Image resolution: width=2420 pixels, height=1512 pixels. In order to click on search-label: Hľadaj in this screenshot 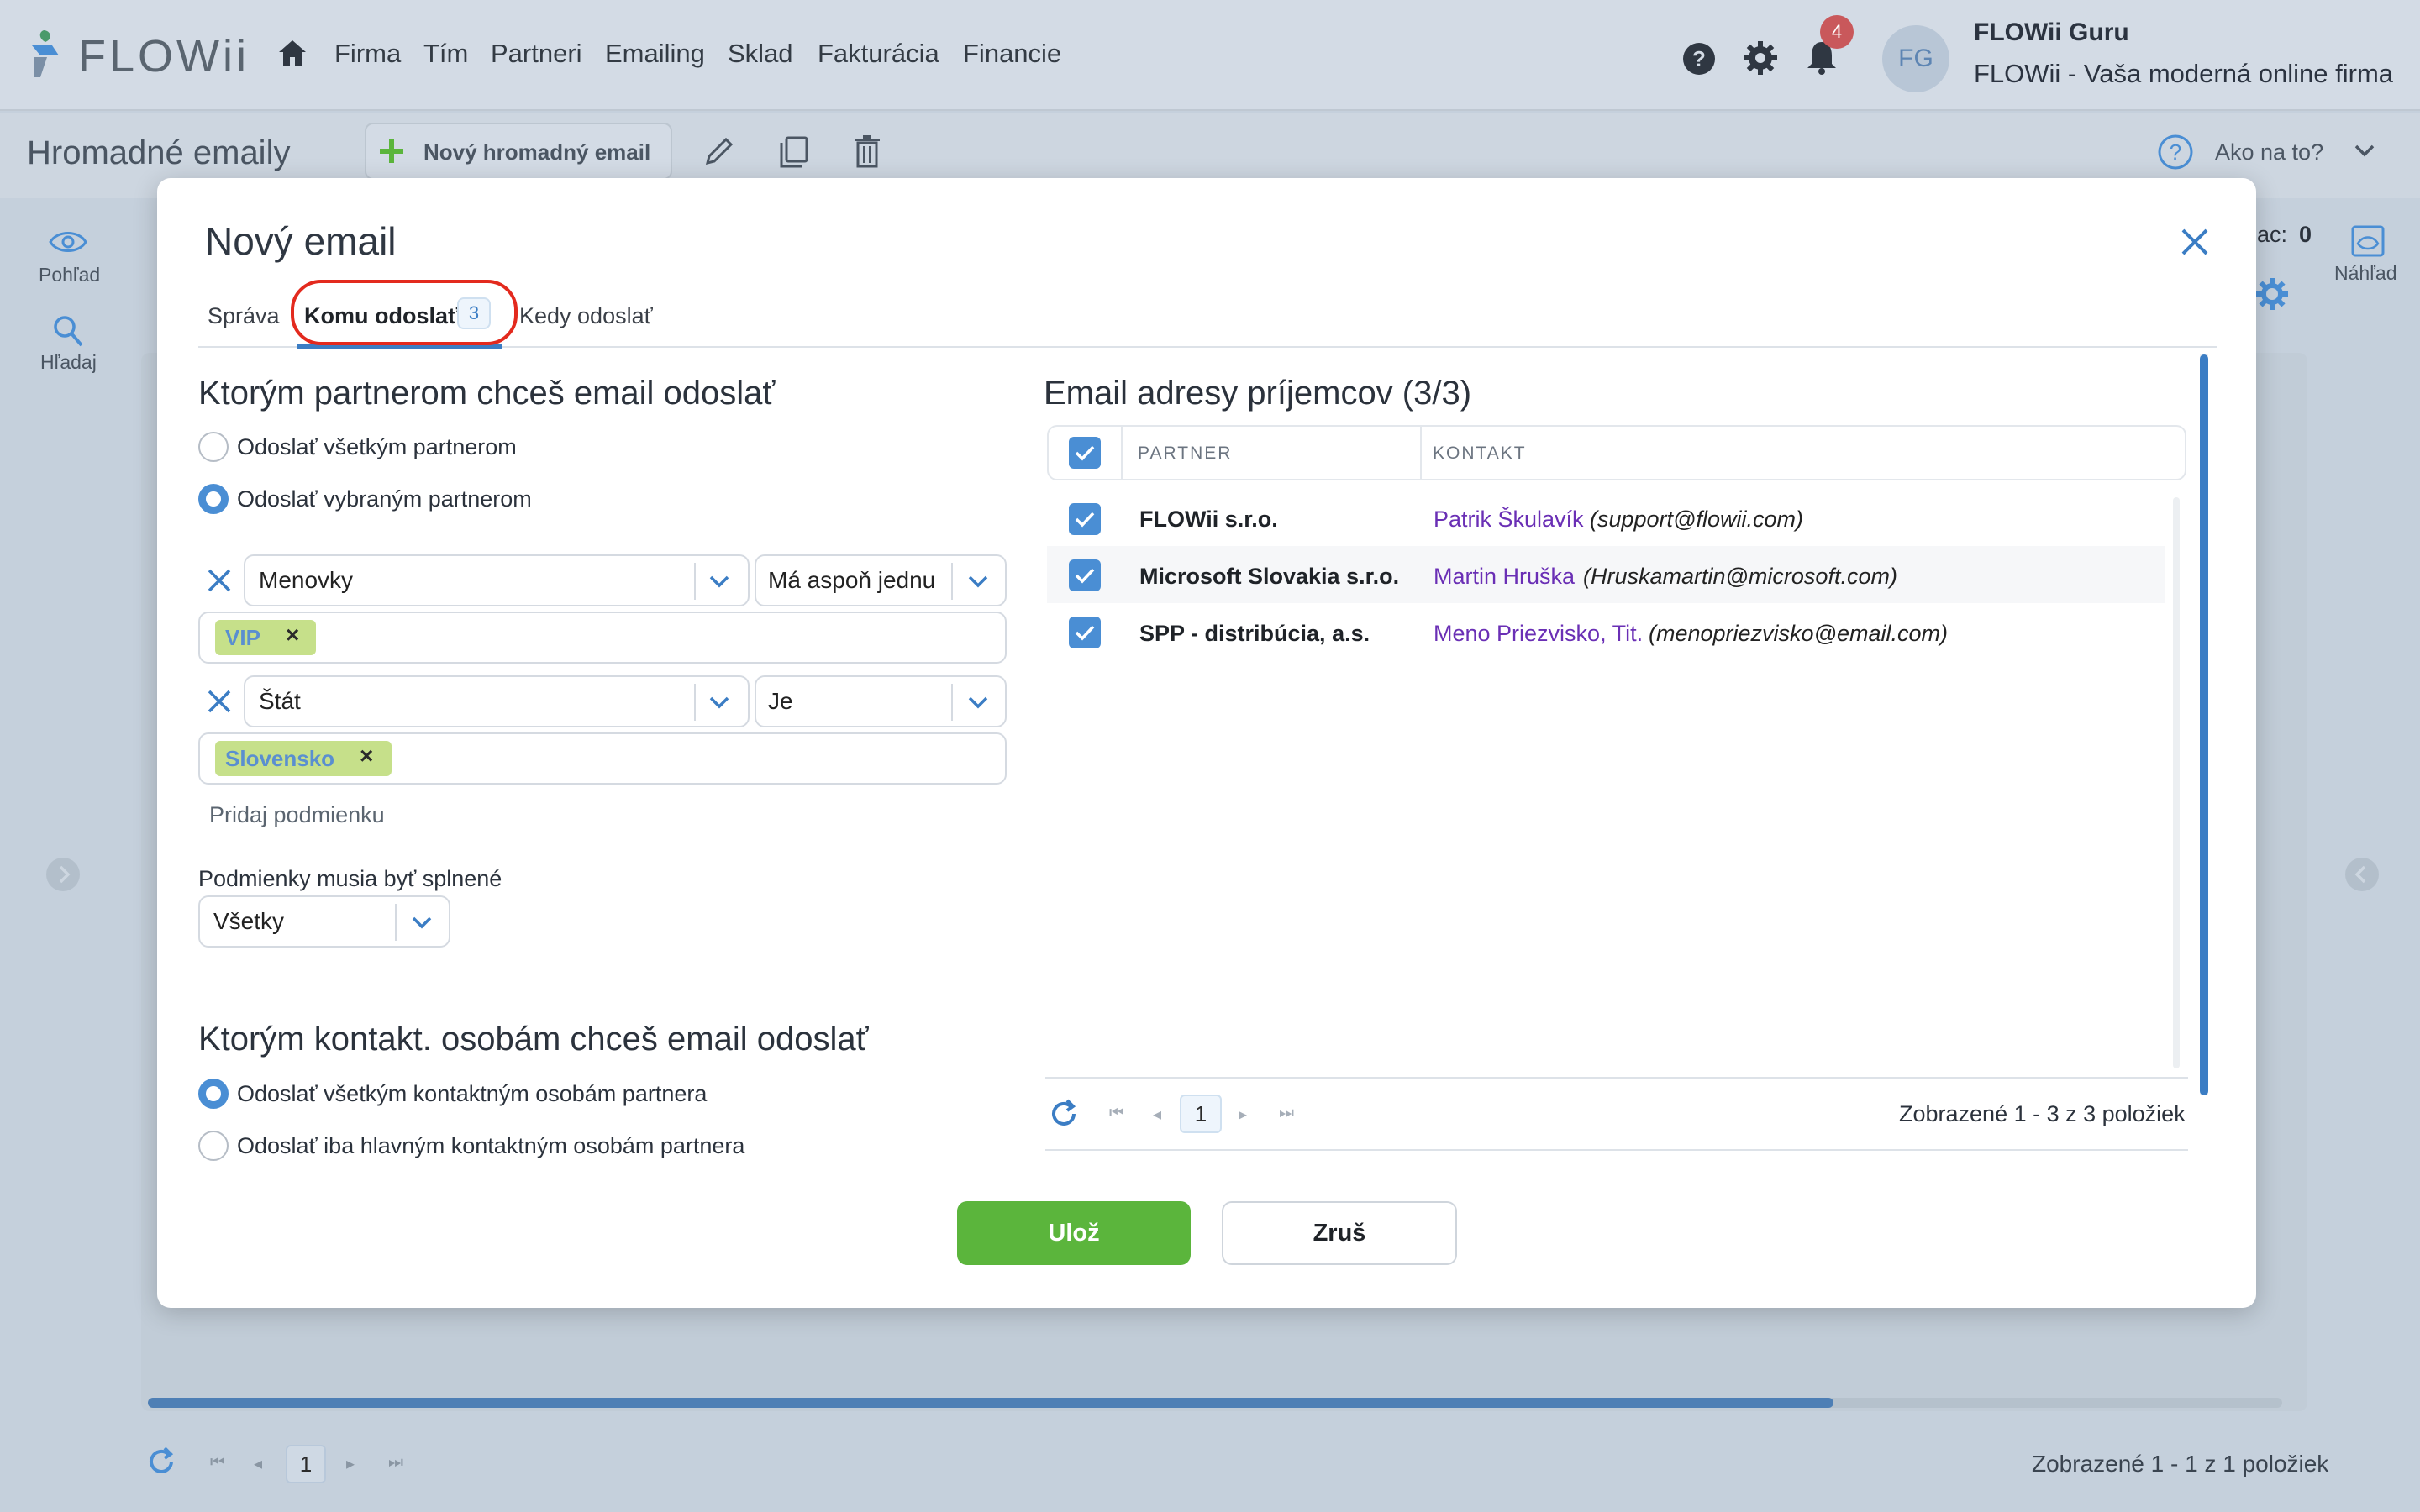, I will do `click(68, 362)`.